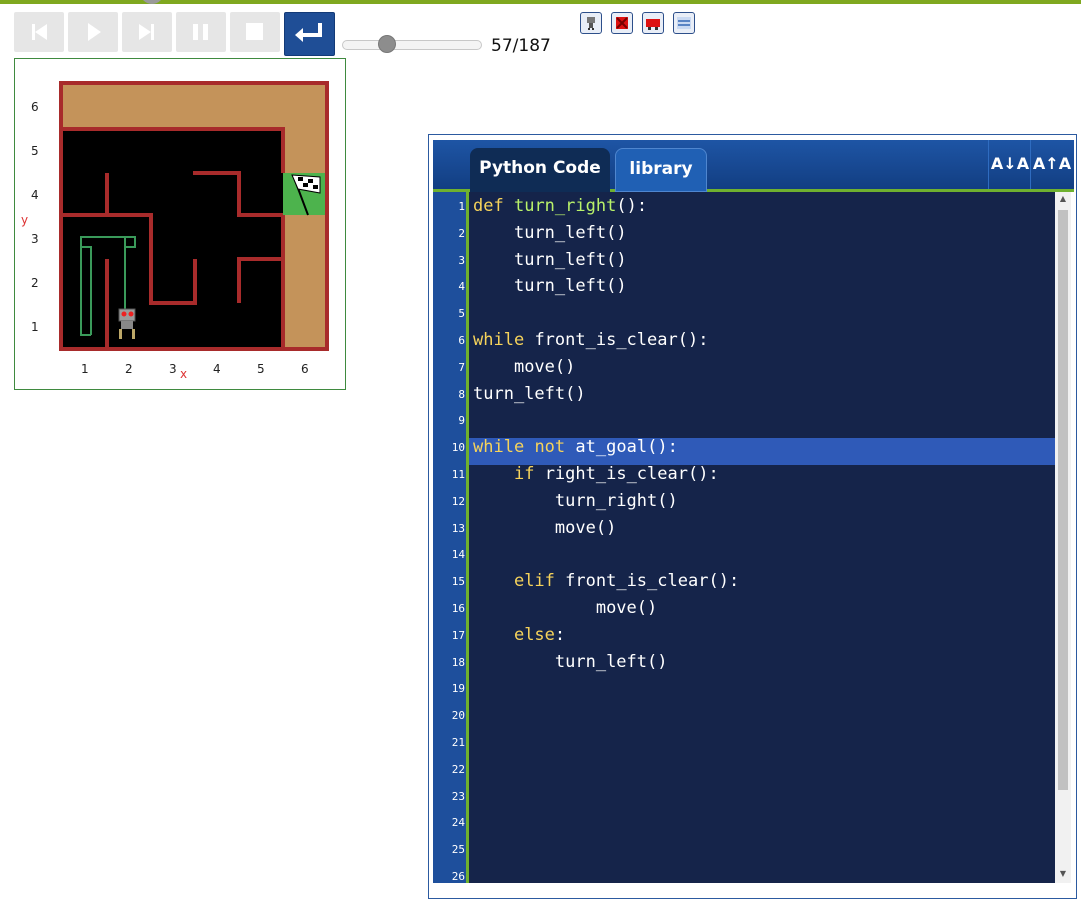 Image resolution: width=1081 pixels, height=905 pixels. Describe the element at coordinates (458, 876) in the screenshot. I see `line-number: 26` at that location.